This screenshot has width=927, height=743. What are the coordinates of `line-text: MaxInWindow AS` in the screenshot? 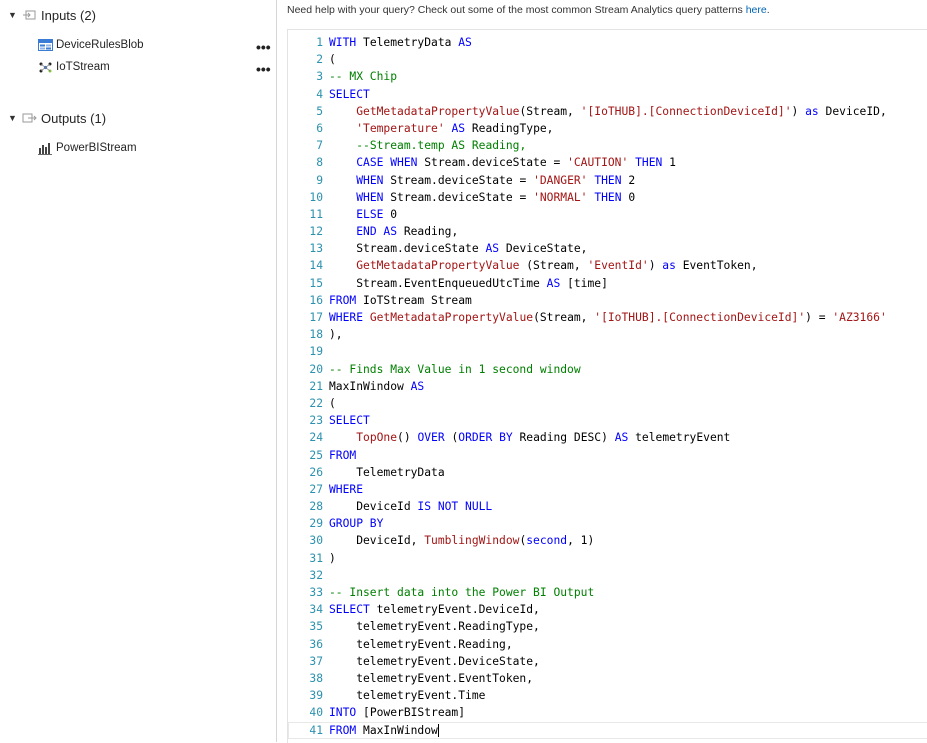 It's located at (628, 386).